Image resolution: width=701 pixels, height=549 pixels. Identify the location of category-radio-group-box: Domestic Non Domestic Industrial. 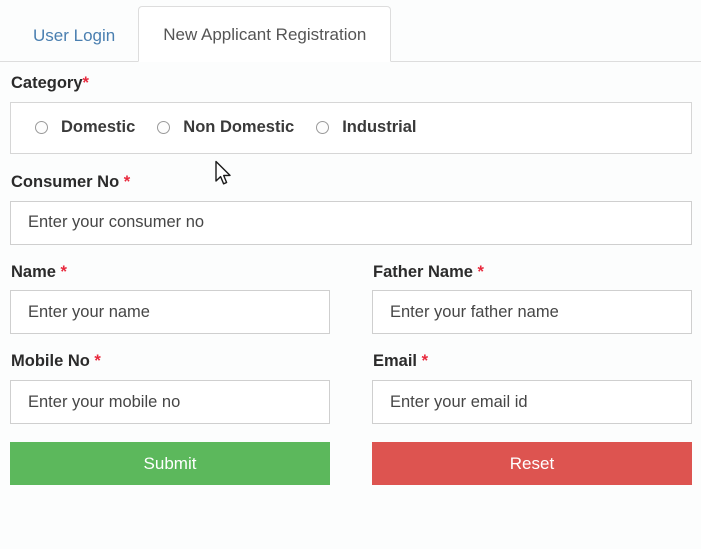
(351, 127).